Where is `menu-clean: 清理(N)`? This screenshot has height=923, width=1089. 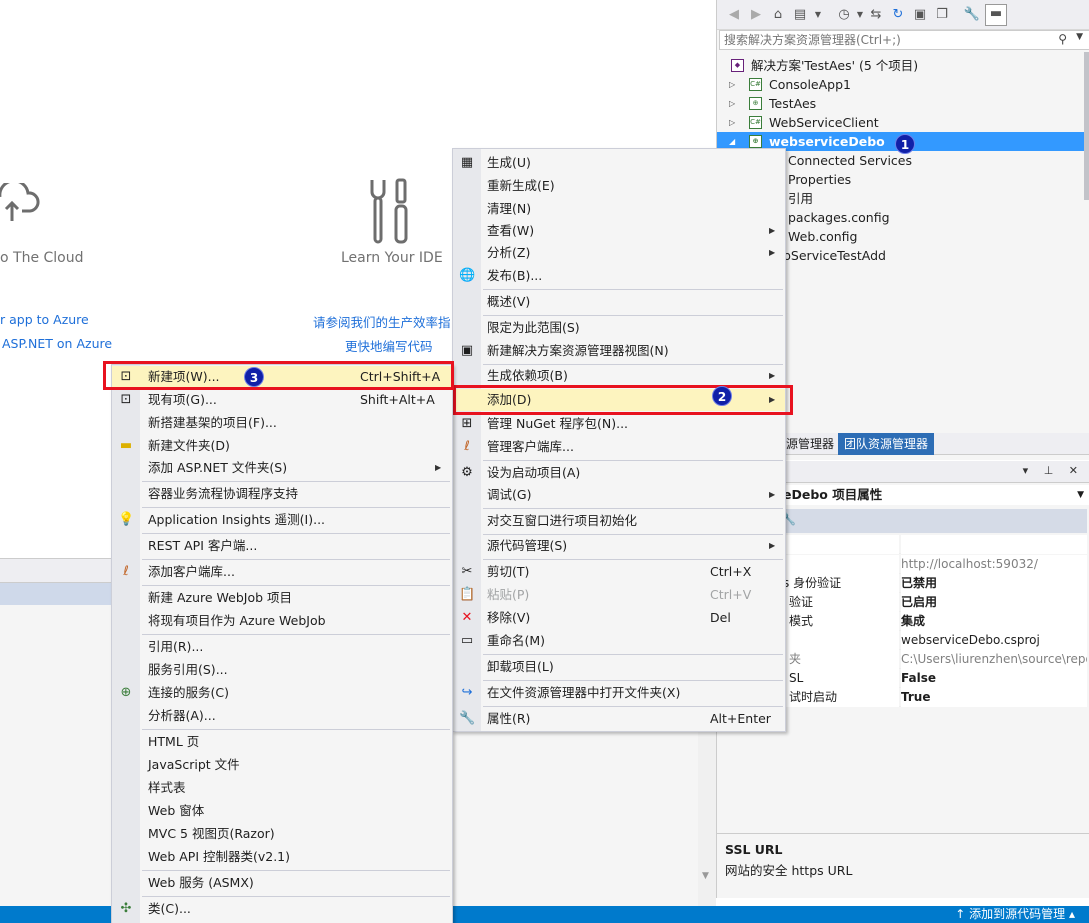
menu-clean: 清理(N) is located at coordinates (619, 209).